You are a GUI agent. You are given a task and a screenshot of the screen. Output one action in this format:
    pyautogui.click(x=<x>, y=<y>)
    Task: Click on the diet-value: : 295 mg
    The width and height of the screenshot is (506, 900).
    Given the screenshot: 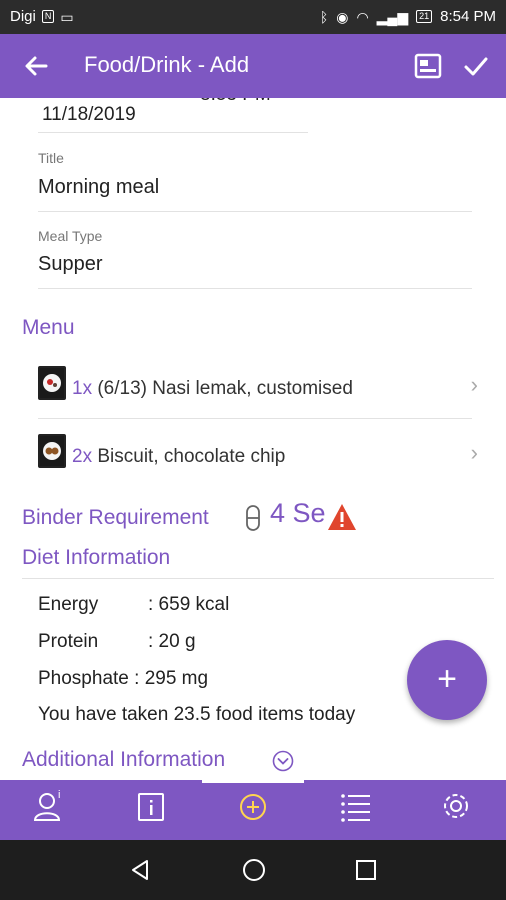 What is the action you would take?
    pyautogui.click(x=171, y=678)
    